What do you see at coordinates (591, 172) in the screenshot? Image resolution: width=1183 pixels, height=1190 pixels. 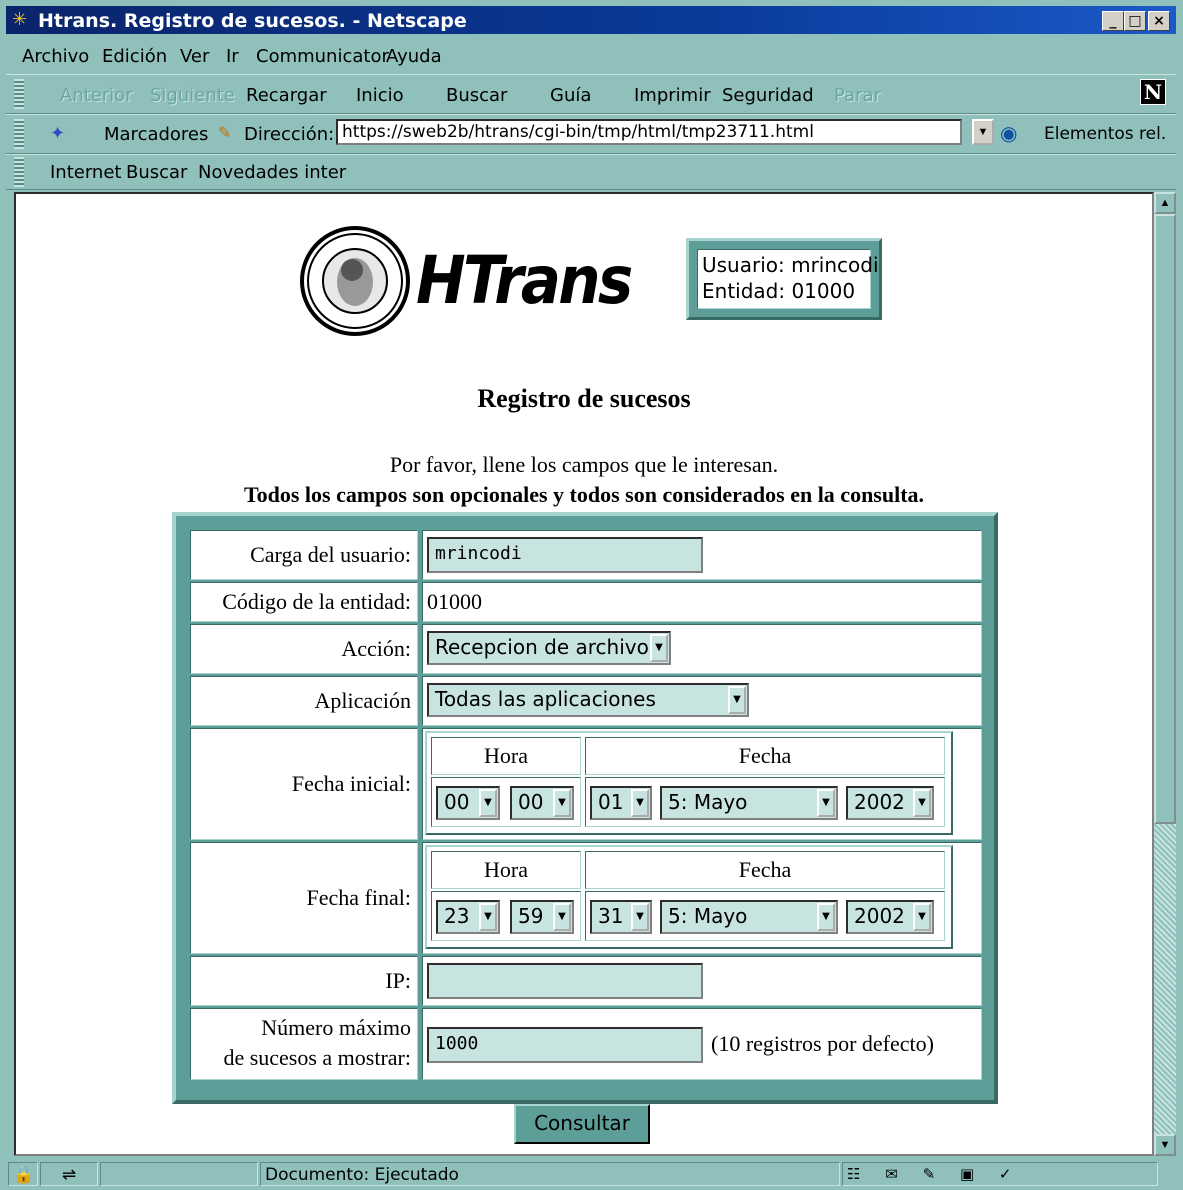 I see `personal-toolbar: Internet Buscar Novedades inter` at bounding box center [591, 172].